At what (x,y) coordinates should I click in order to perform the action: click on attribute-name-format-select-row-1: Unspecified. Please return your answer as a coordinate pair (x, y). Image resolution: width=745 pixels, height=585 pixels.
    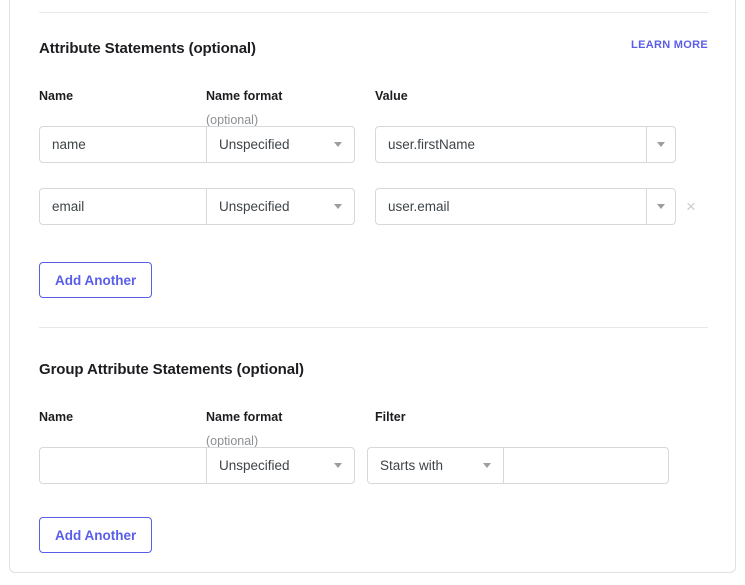
    Looking at the image, I should click on (280, 206).